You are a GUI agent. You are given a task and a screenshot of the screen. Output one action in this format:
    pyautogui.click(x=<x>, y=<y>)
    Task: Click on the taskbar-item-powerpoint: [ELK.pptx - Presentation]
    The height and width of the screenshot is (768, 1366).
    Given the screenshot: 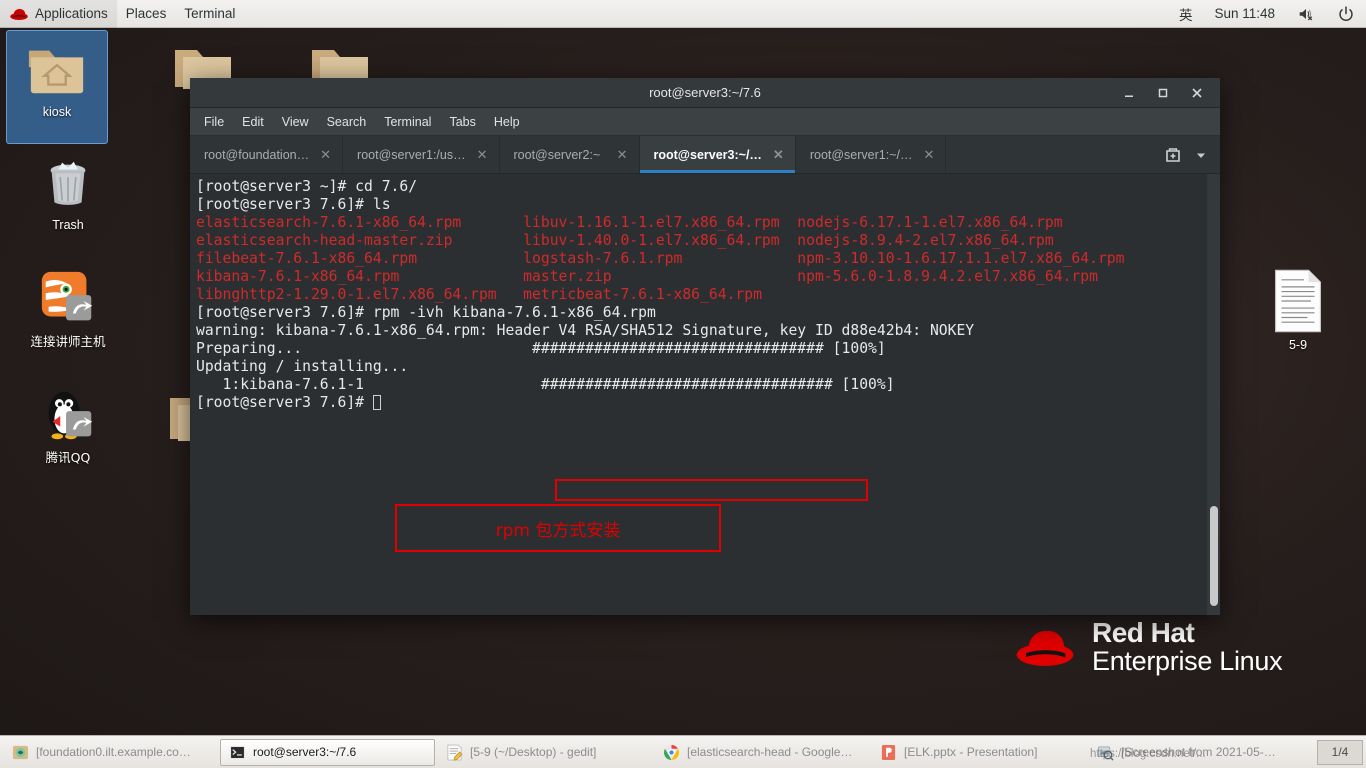 What is the action you would take?
    pyautogui.click(x=978, y=752)
    